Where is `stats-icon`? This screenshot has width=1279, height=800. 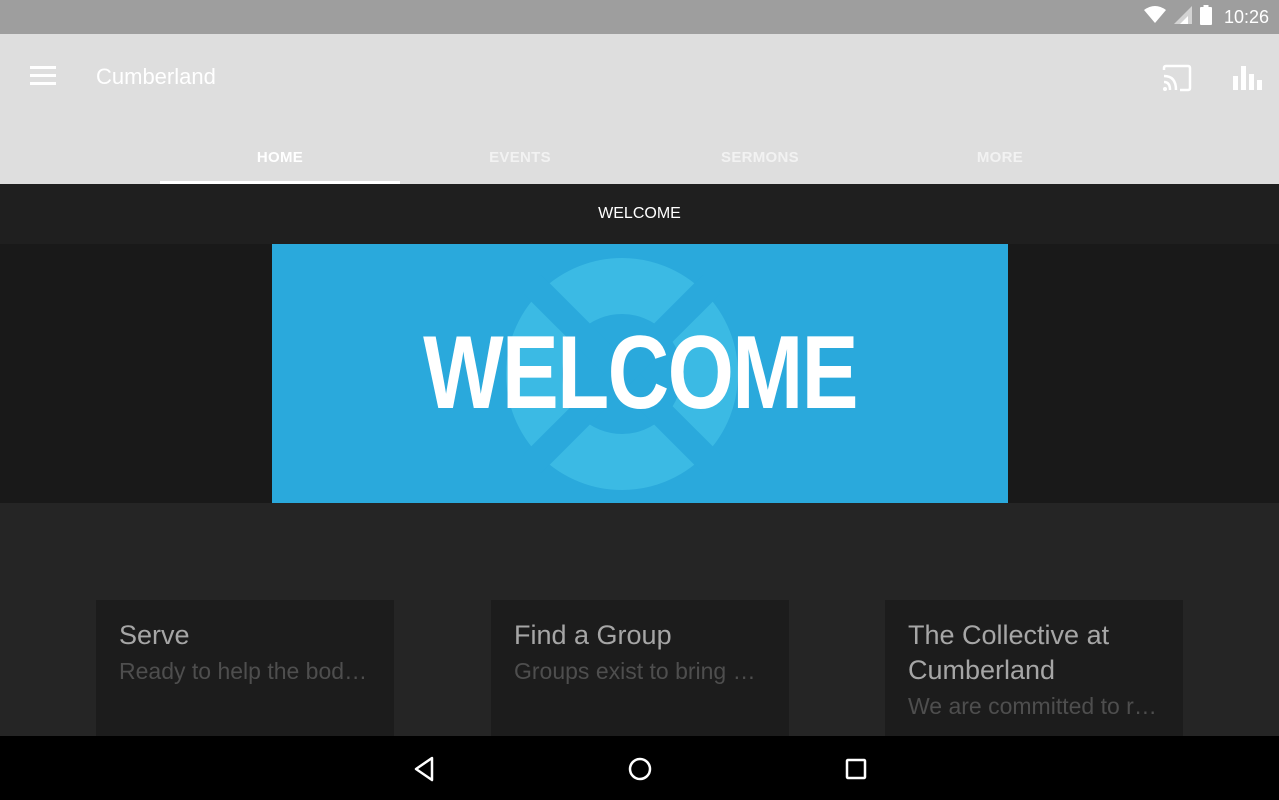
stats-icon is located at coordinates (1247, 79).